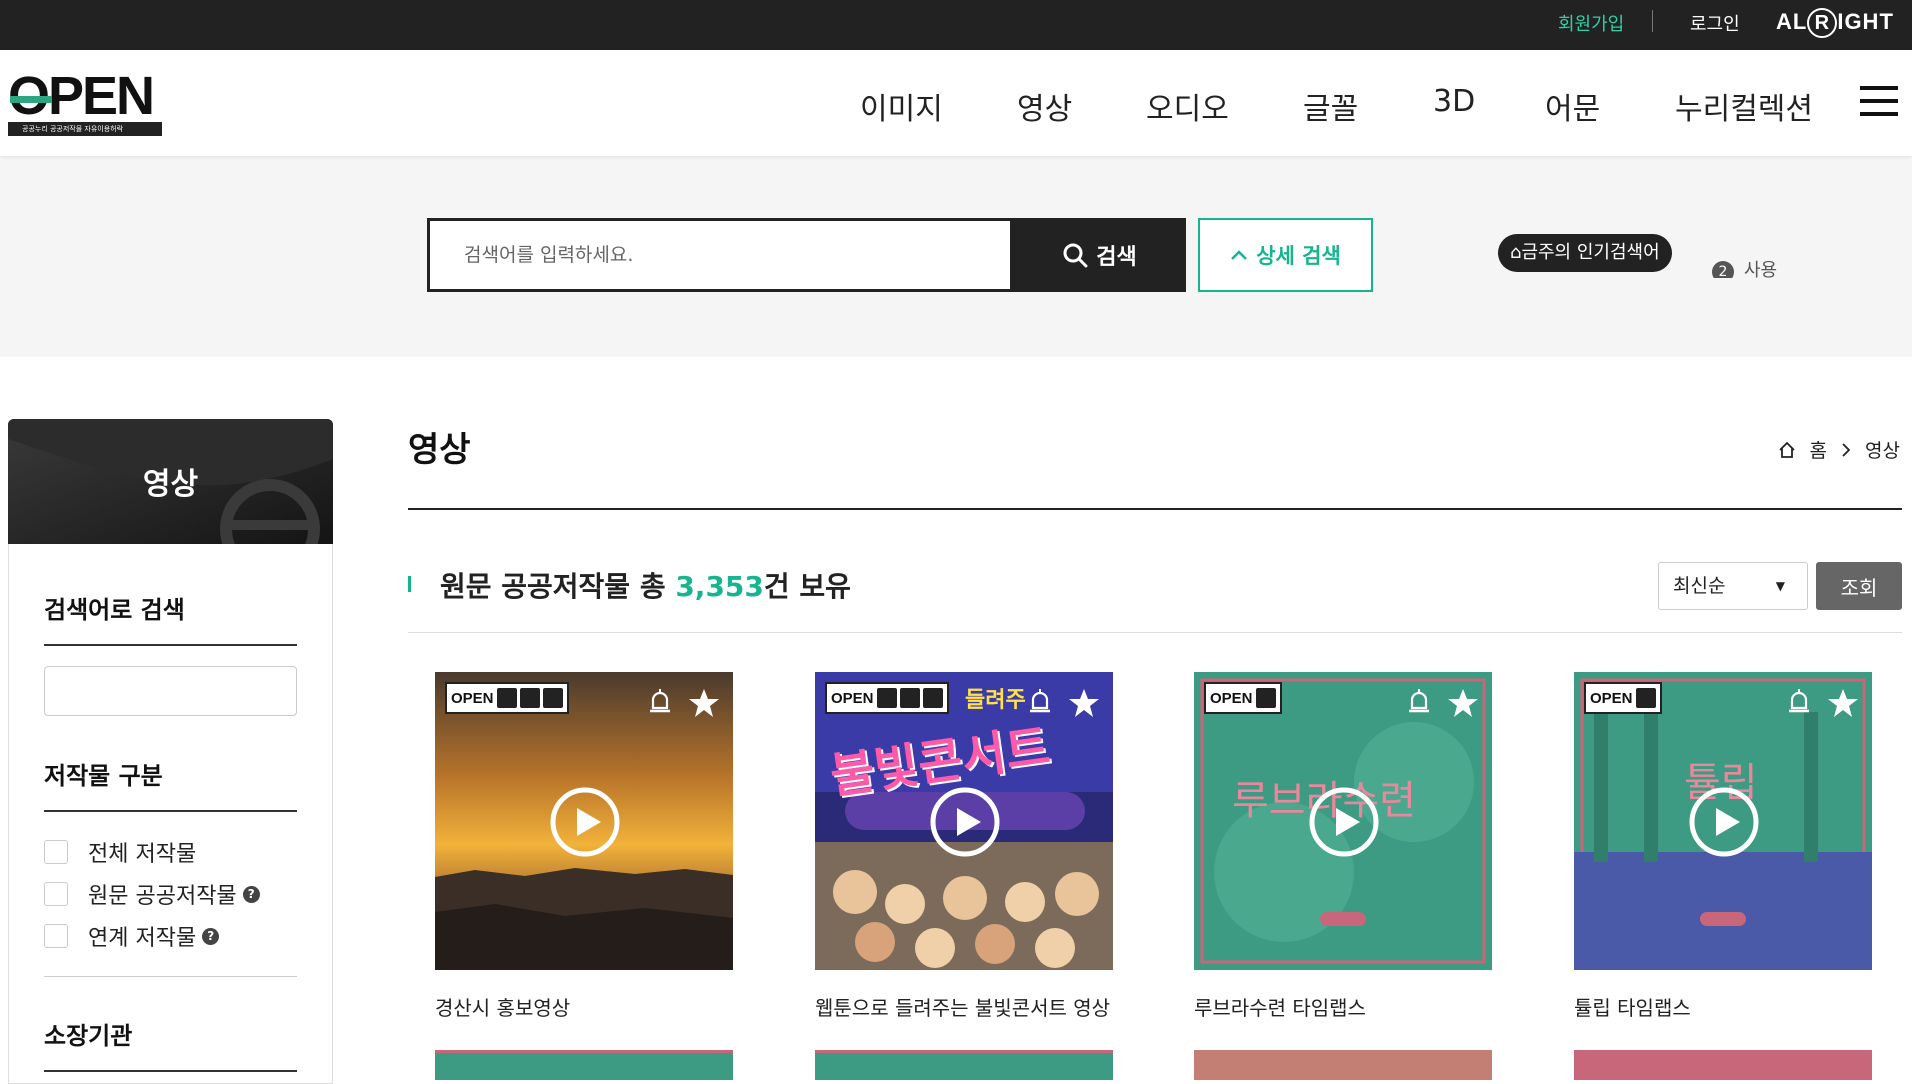  What do you see at coordinates (1591, 23) in the screenshot?
I see `join-link: 회원가입` at bounding box center [1591, 23].